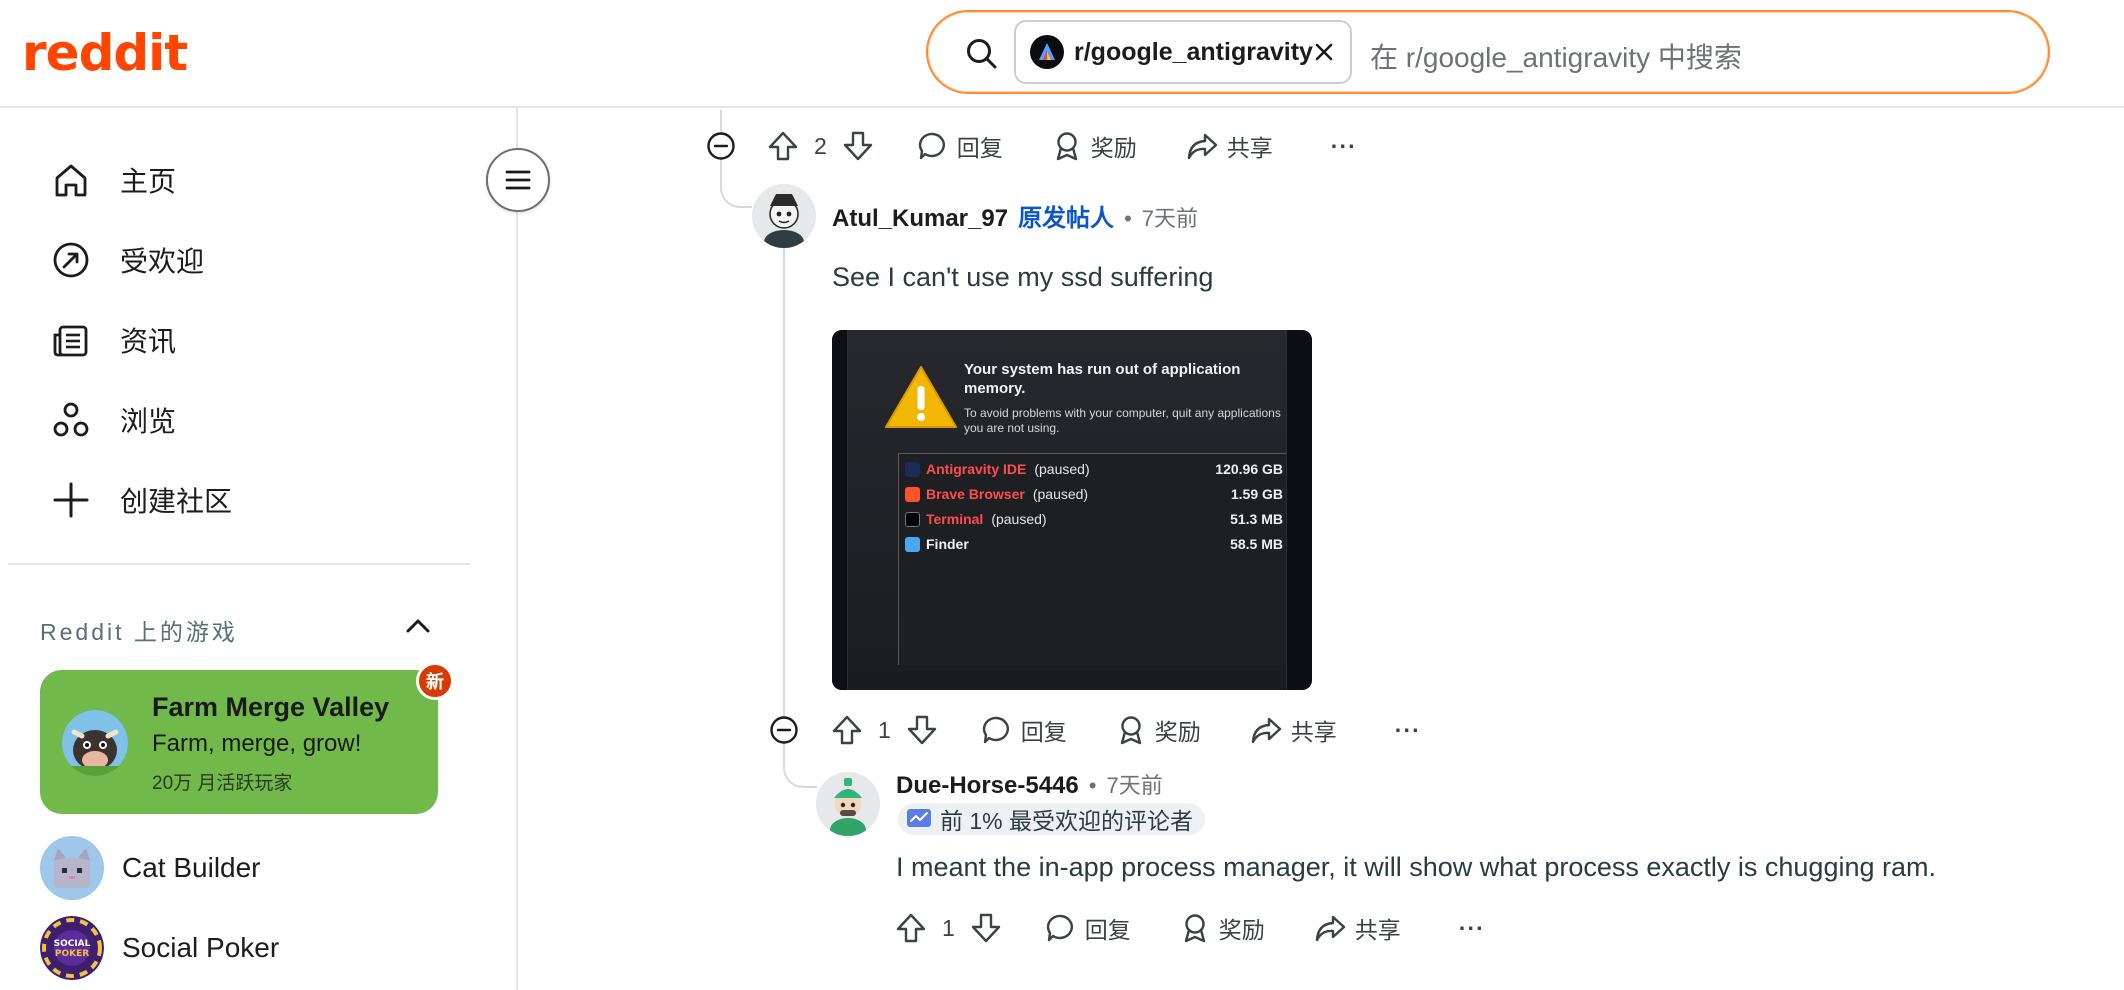 This screenshot has height=990, width=2124. What do you see at coordinates (919, 818) in the screenshot?
I see `top-commenter-icon` at bounding box center [919, 818].